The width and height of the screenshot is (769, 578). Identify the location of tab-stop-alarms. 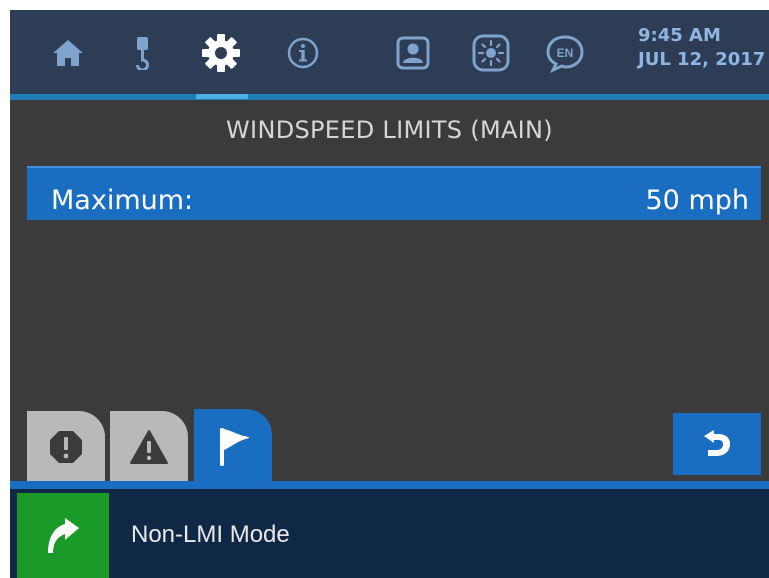
(66, 447).